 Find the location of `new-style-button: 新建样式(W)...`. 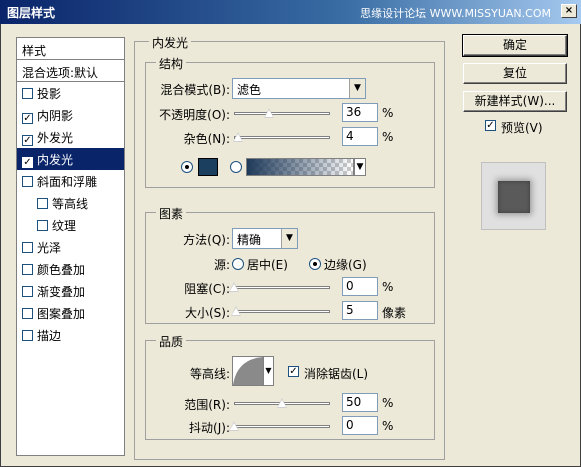

new-style-button: 新建样式(W)... is located at coordinates (515, 101).